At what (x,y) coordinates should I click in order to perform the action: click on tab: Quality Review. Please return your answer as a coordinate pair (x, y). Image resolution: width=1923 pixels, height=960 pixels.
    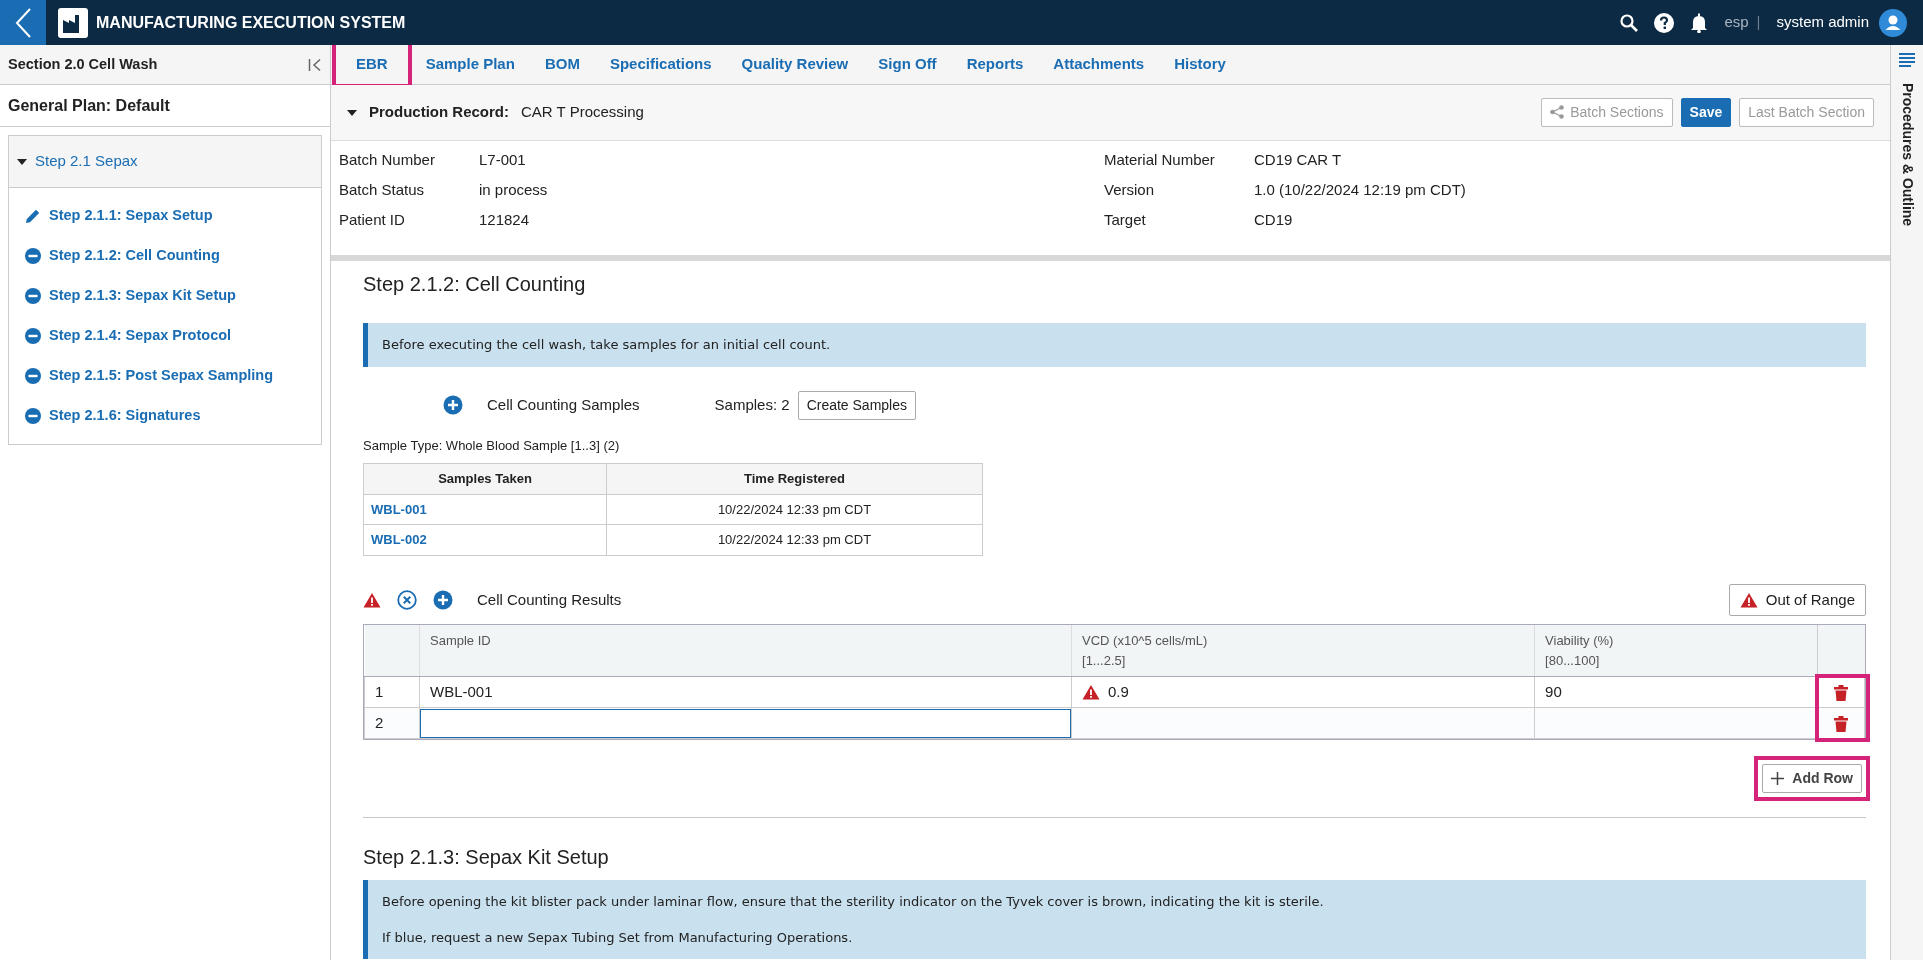
    Looking at the image, I should click on (795, 65).